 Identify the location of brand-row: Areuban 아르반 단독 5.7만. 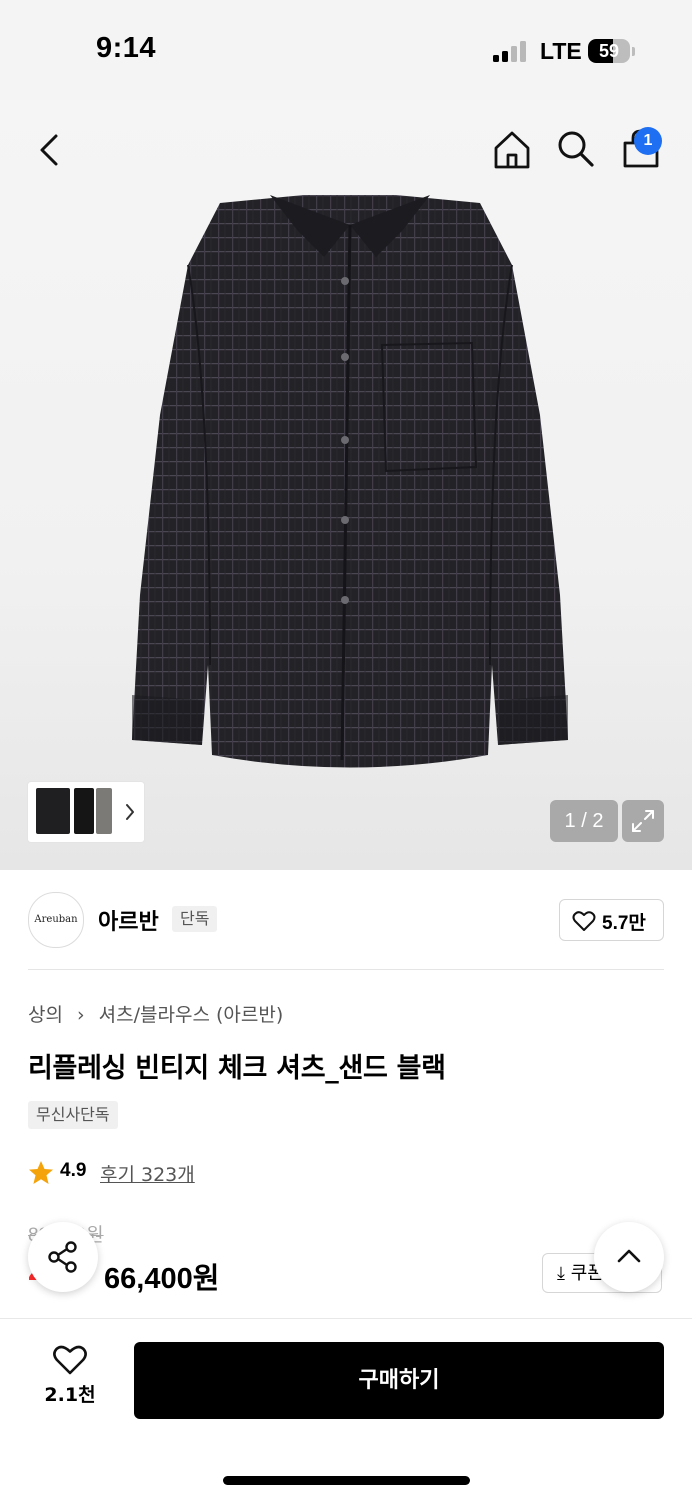
(346, 920).